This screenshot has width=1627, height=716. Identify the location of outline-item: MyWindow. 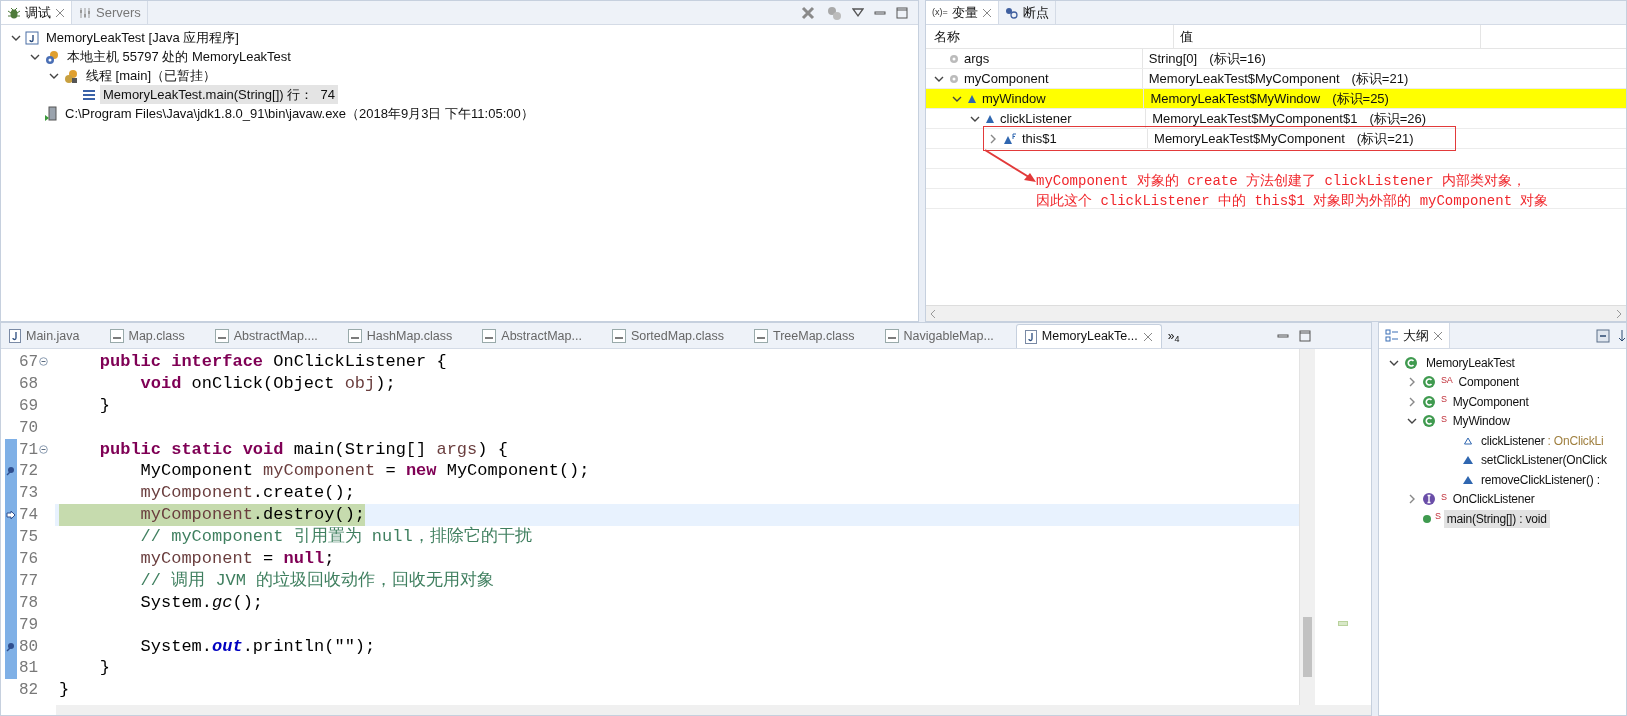
(1481, 421).